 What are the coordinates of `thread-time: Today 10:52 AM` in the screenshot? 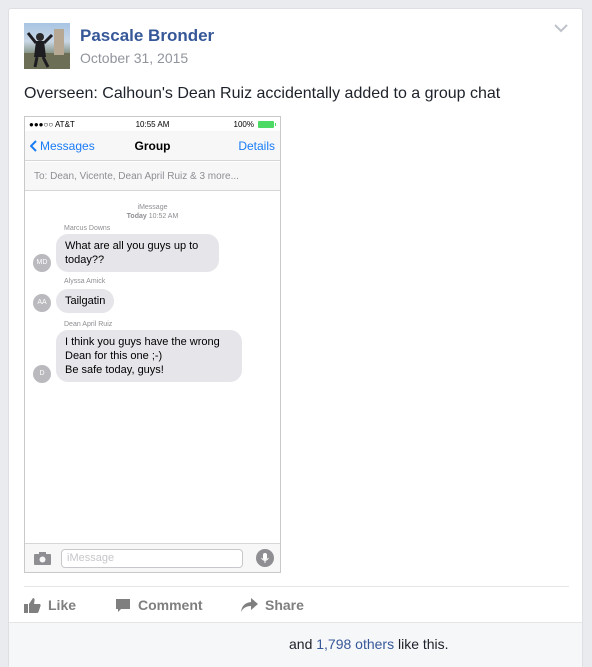 It's located at (152, 216).